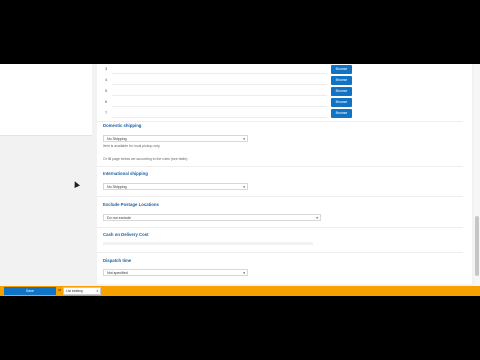 The image size is (480, 360). Describe the element at coordinates (132, 146) in the screenshot. I see `domestic-help-text: Item is available for local pickup only.` at that location.